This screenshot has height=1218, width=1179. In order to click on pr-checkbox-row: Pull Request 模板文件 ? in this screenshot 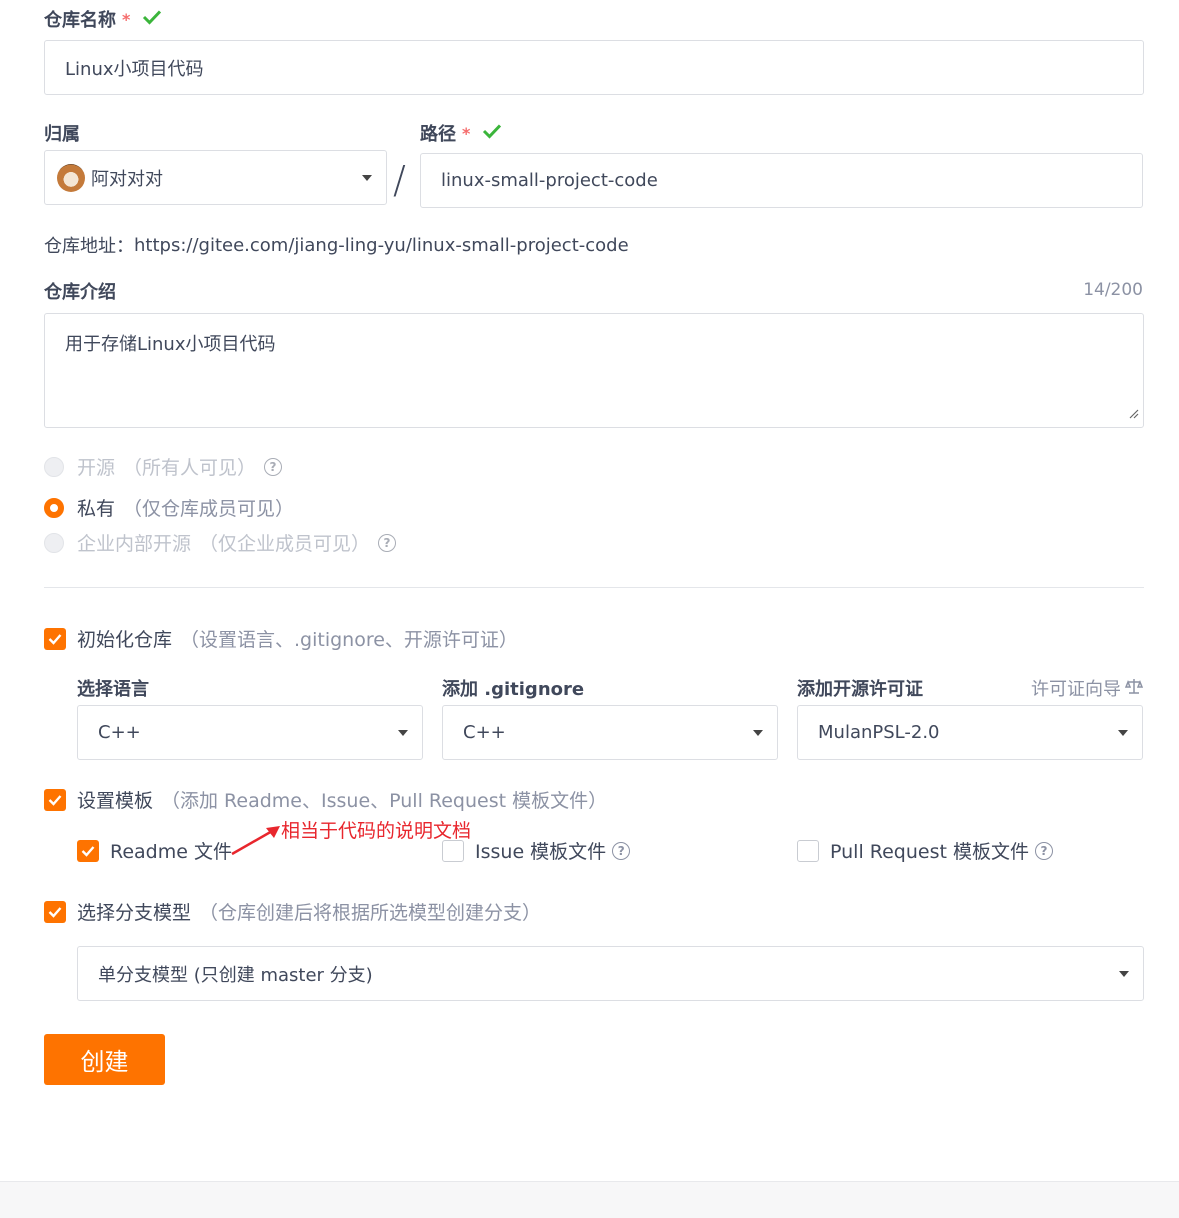, I will do `click(925, 850)`.